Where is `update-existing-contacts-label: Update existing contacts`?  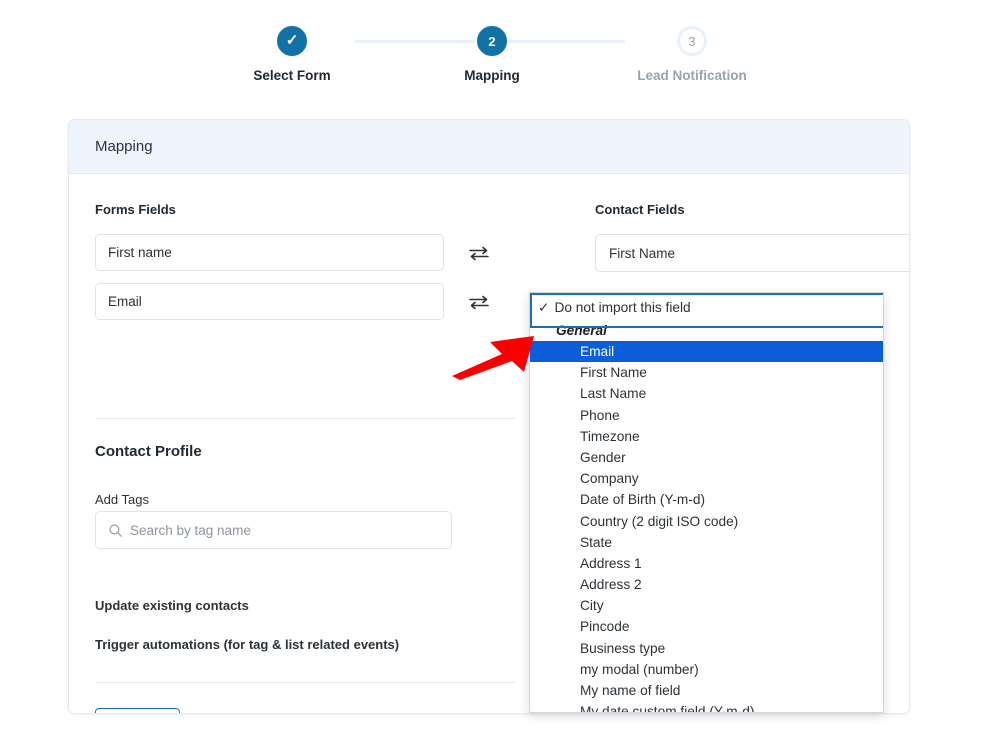
update-existing-contacts-label: Update existing contacts is located at coordinates (172, 605).